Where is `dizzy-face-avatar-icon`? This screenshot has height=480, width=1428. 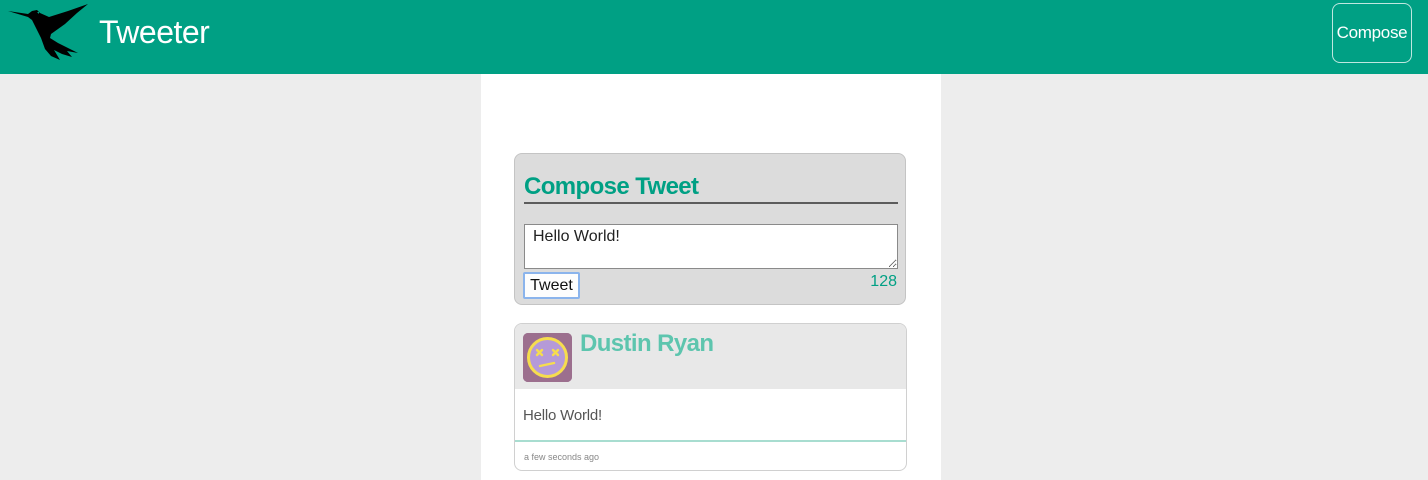
dizzy-face-avatar-icon is located at coordinates (547, 357).